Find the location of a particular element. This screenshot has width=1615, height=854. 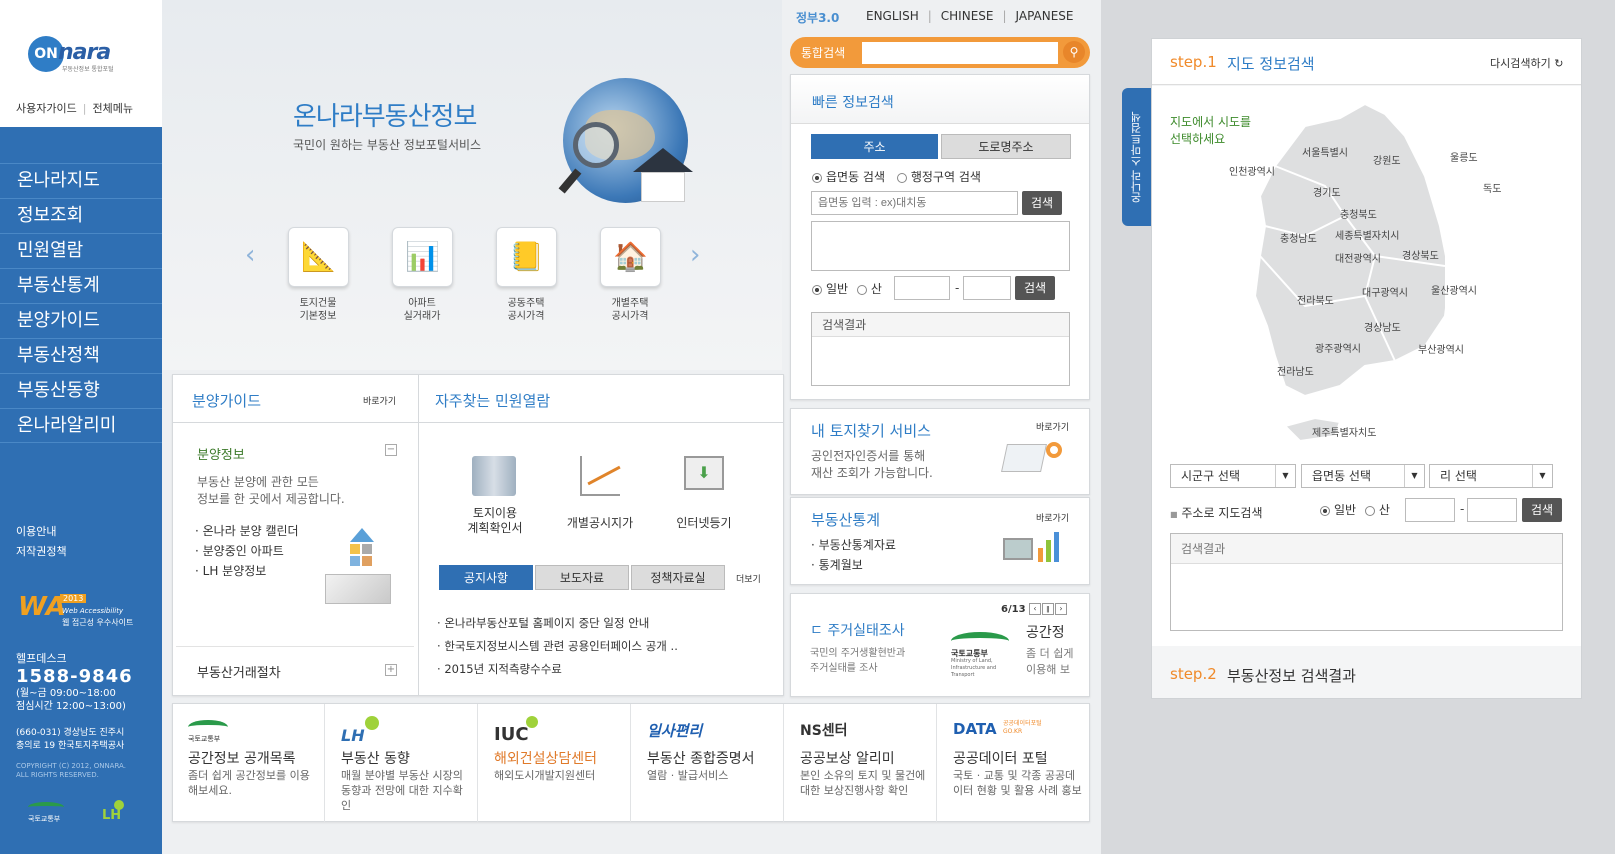

ri-select: 리 선택 ▼ is located at coordinates (1491, 476).